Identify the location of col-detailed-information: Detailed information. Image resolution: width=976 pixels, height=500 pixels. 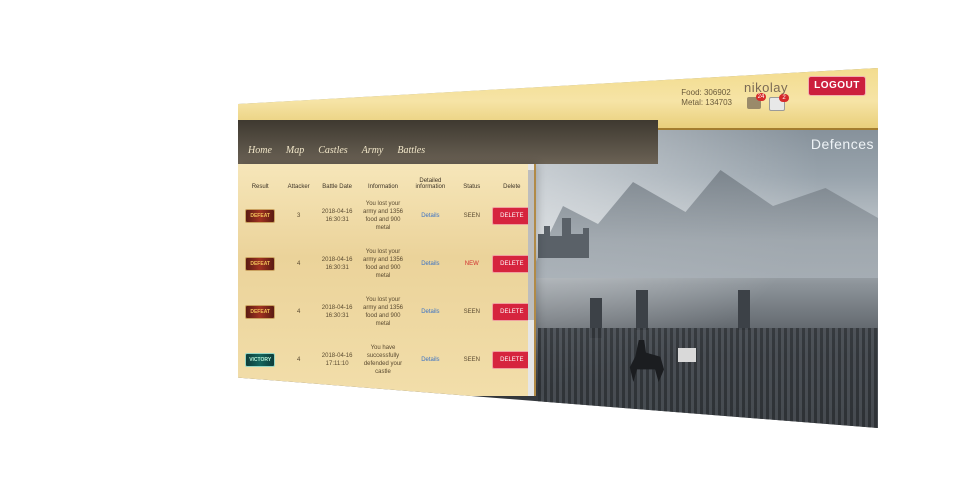
(430, 184).